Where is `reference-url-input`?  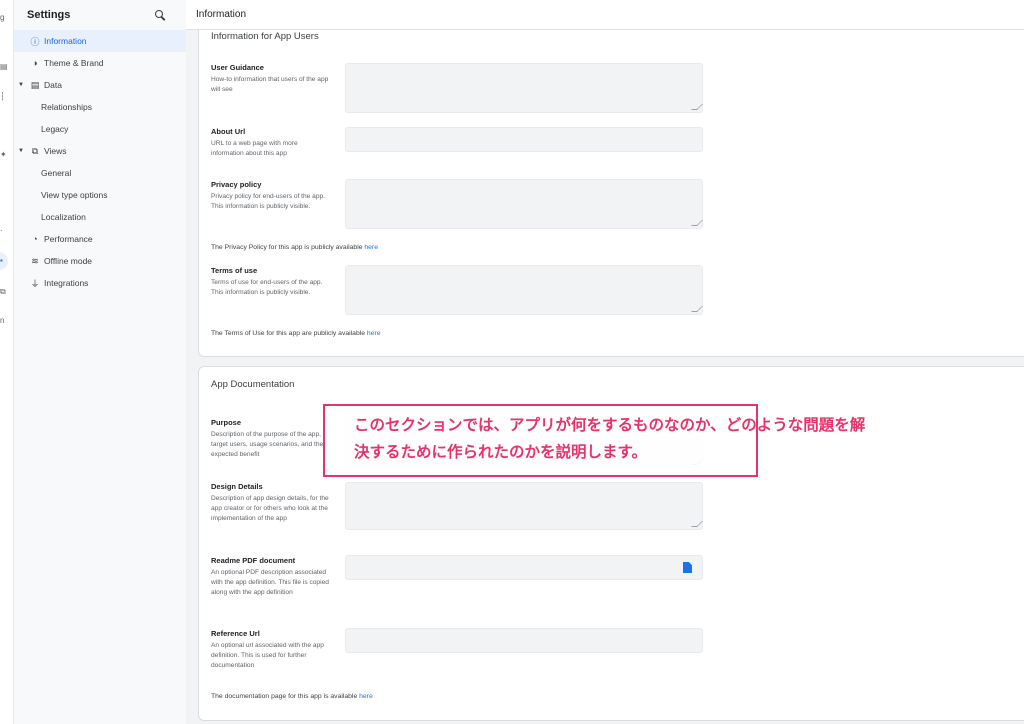
reference-url-input is located at coordinates (524, 640).